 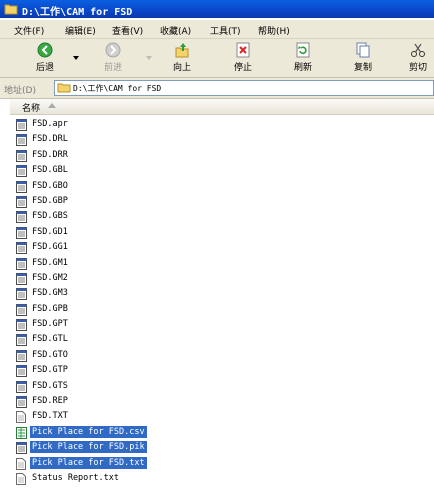 I want to click on menu-bar: 文件(F) 编辑(E) 查看(V) 收藏(A) 工具(T) 帮助(H), so click(x=217, y=29).